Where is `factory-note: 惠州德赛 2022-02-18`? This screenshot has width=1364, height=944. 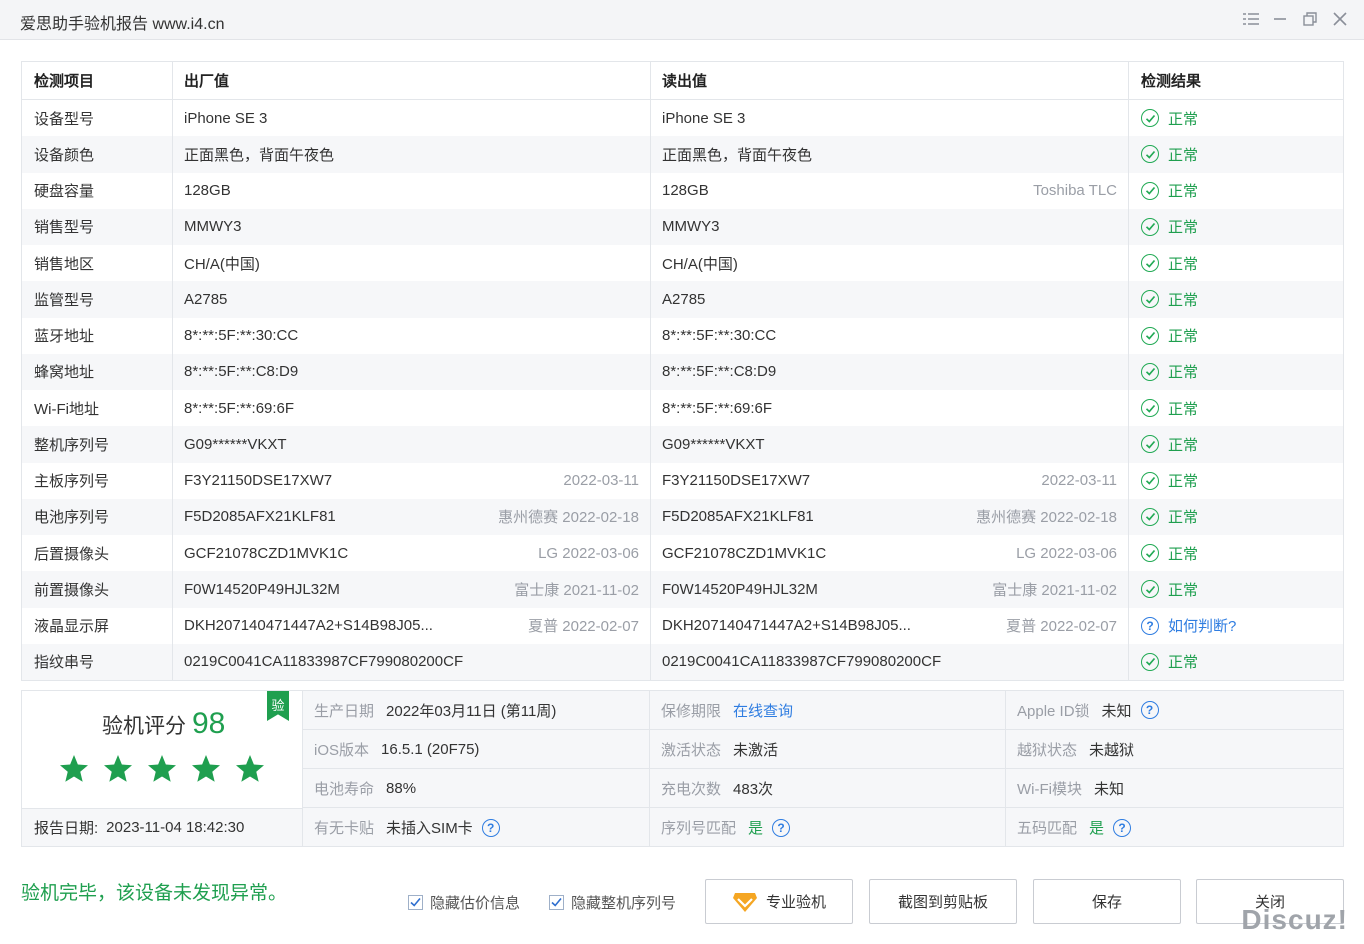 factory-note: 惠州德赛 2022-02-18 is located at coordinates (568, 518).